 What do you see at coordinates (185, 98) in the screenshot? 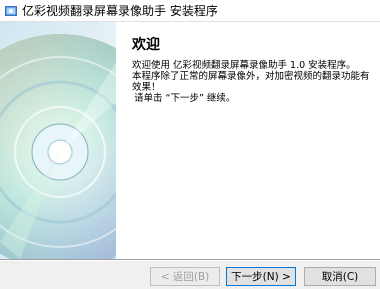
I see `welcome-line-3: 请单击 “下一步” 继续。` at bounding box center [185, 98].